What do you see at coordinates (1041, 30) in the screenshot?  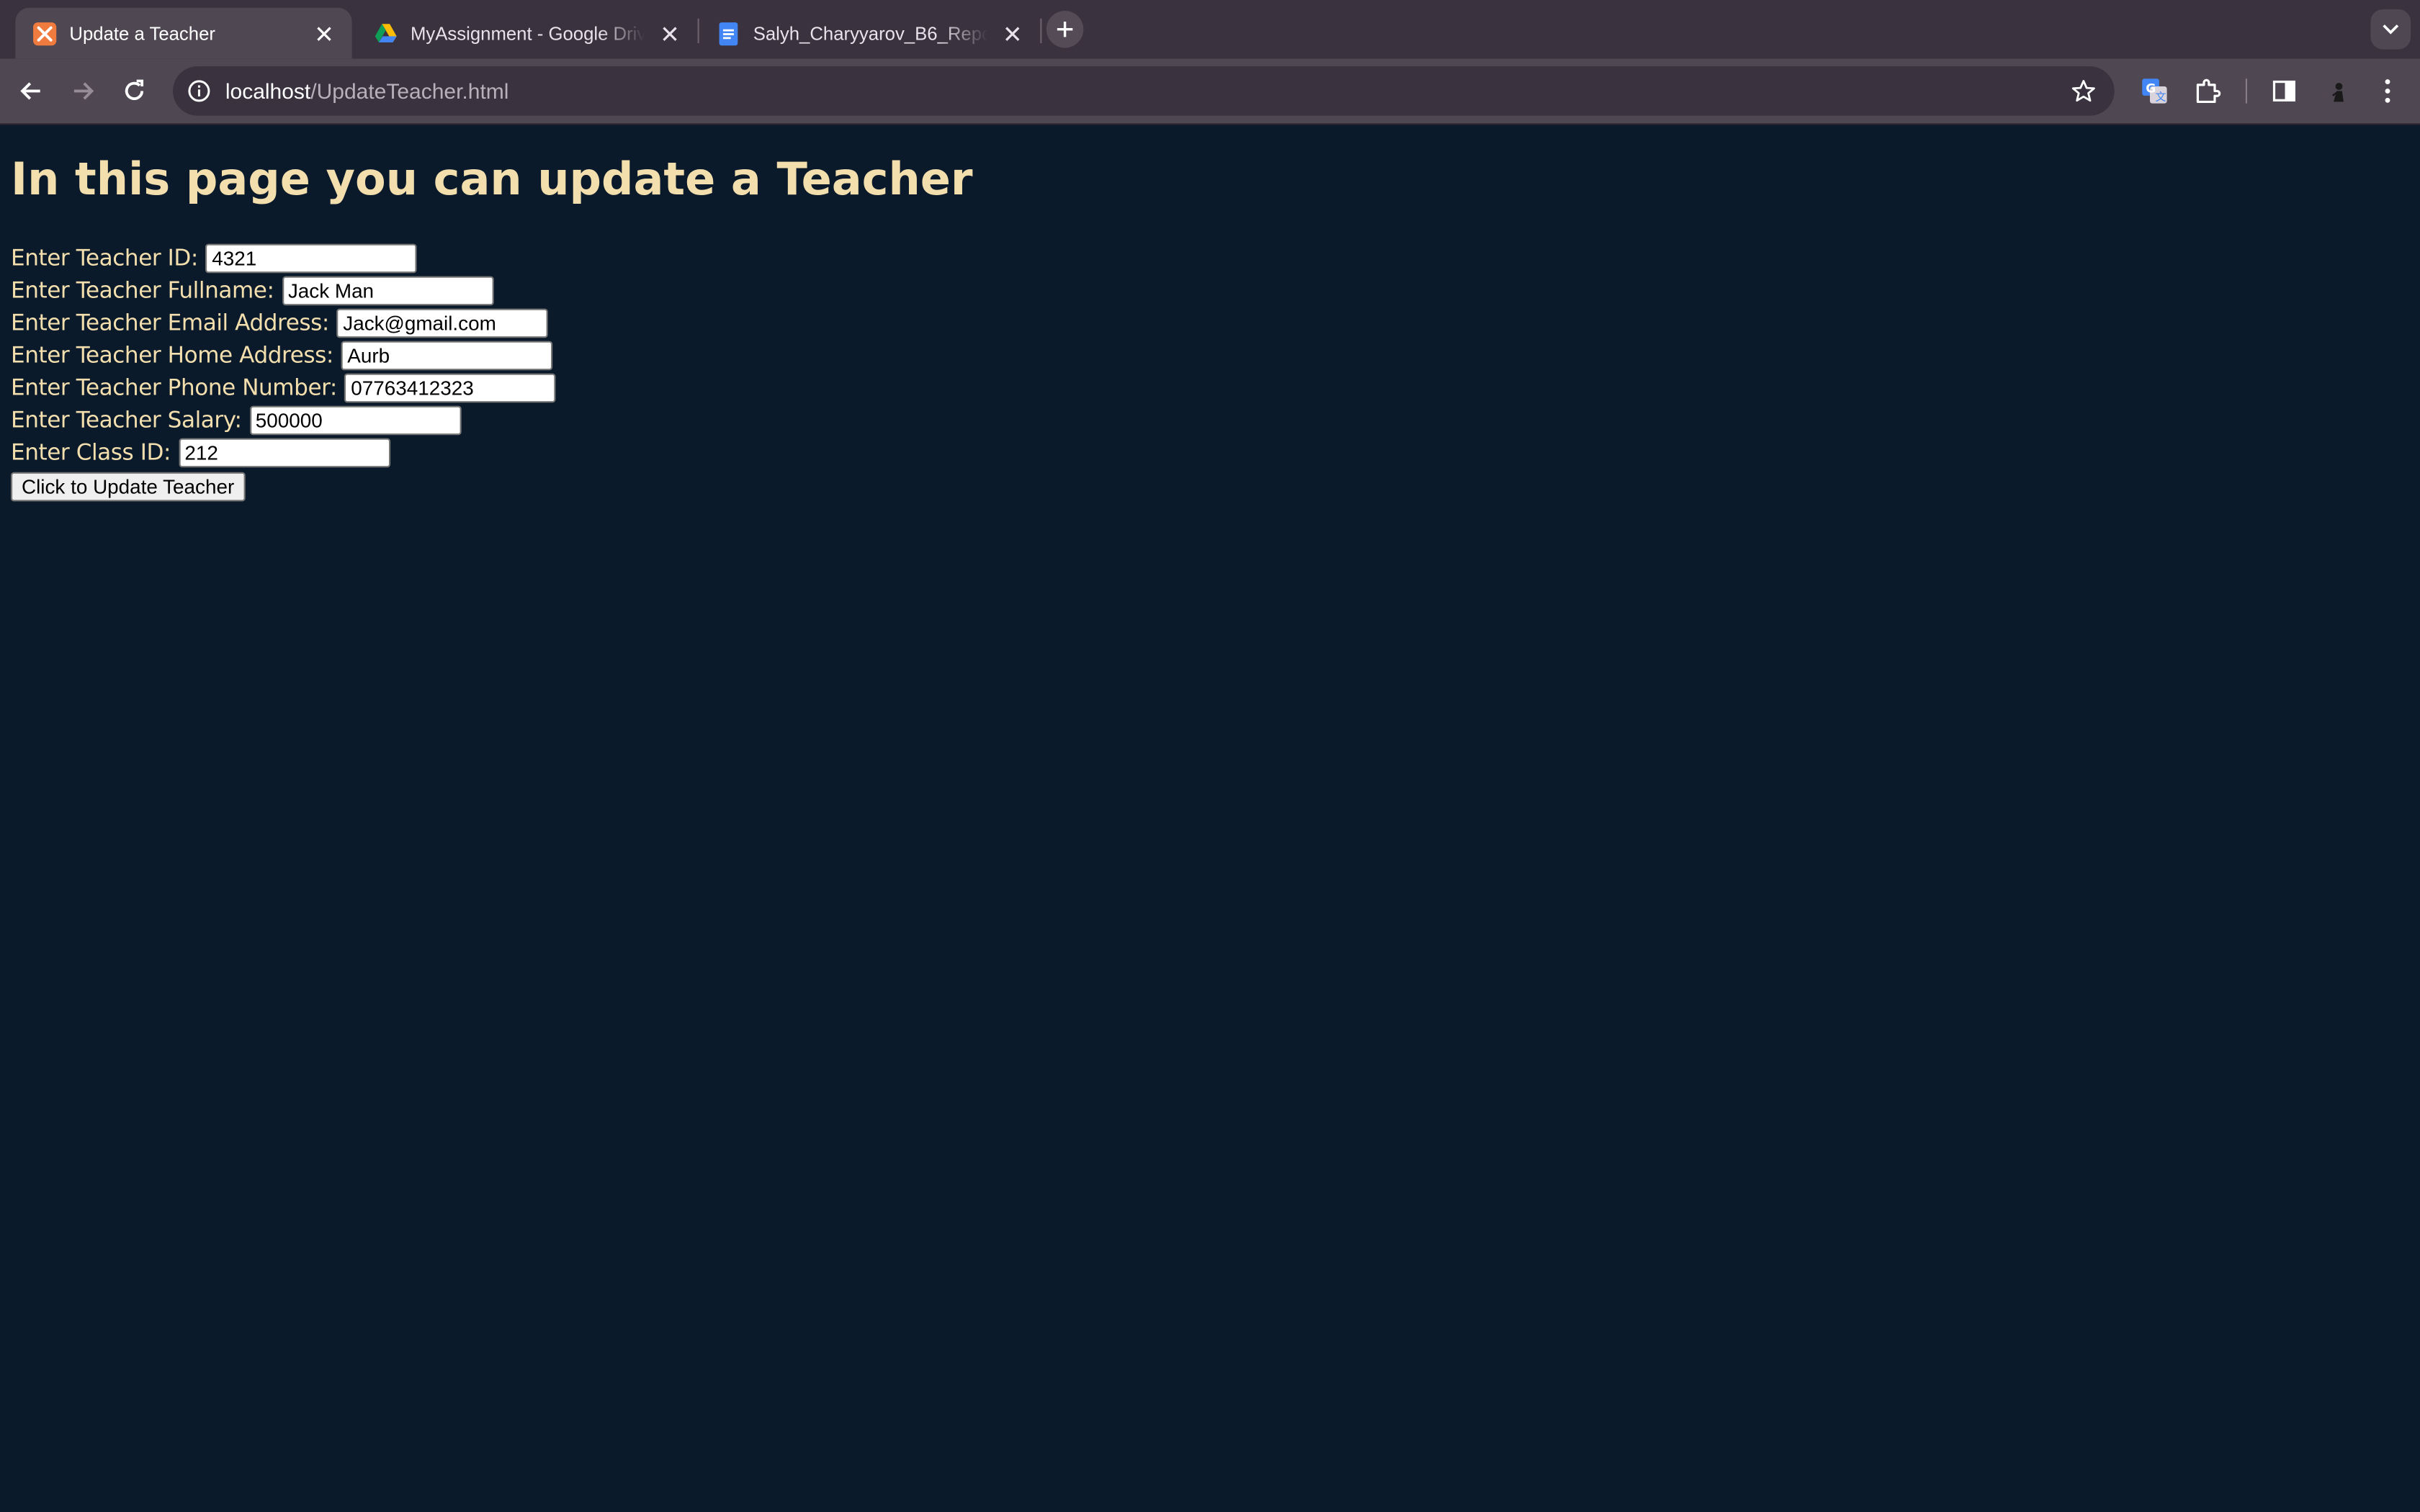 I see `tab-separator` at bounding box center [1041, 30].